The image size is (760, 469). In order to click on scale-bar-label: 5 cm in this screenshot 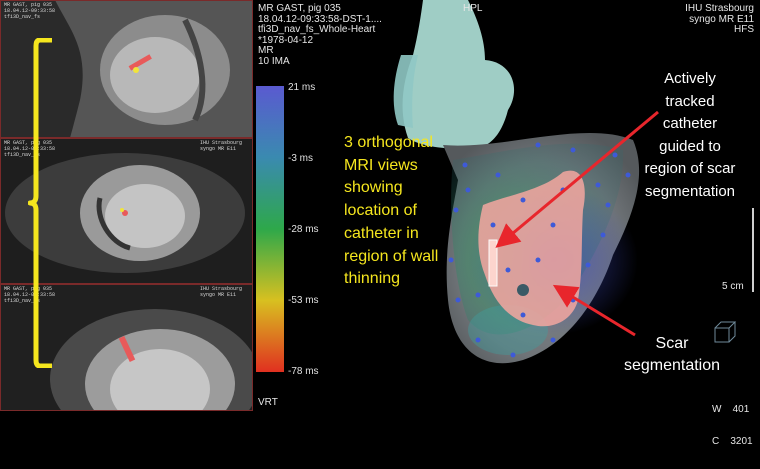, I will do `click(733, 286)`.